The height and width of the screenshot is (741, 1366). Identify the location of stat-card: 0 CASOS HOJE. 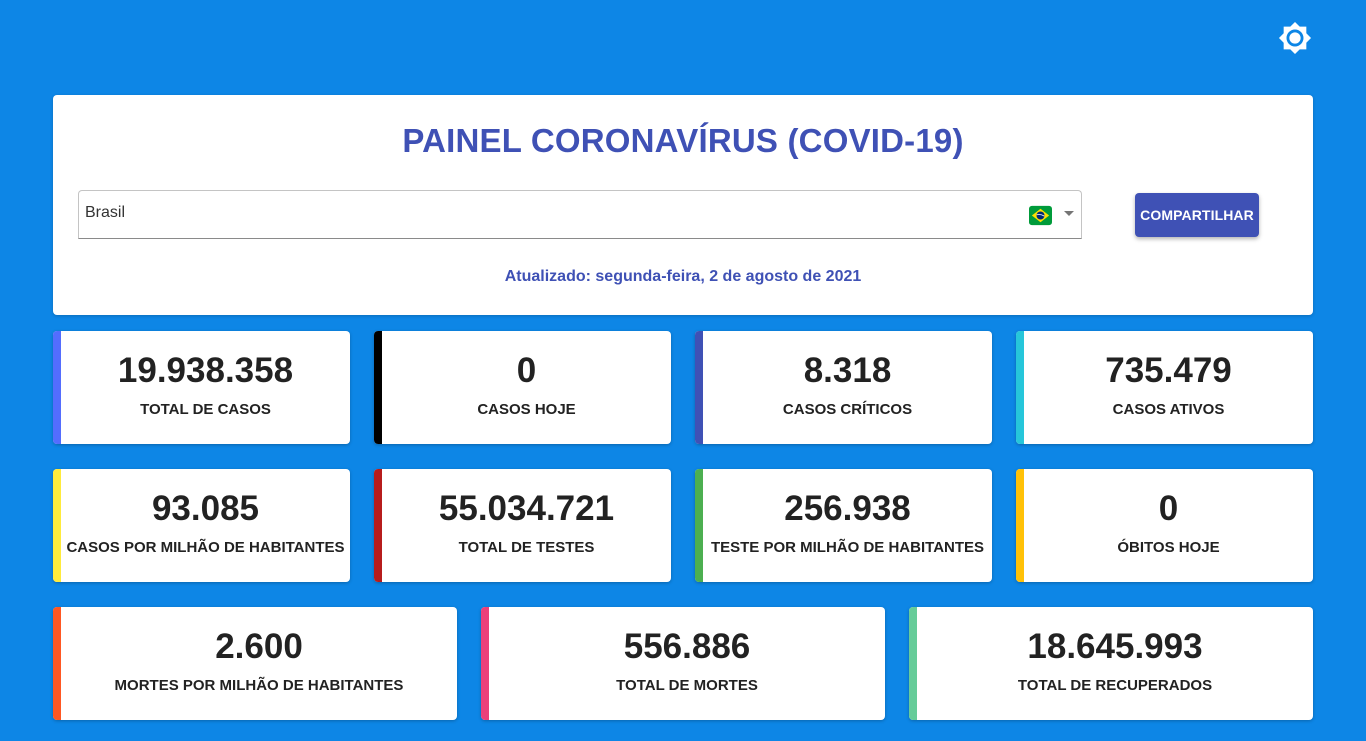
(522, 387).